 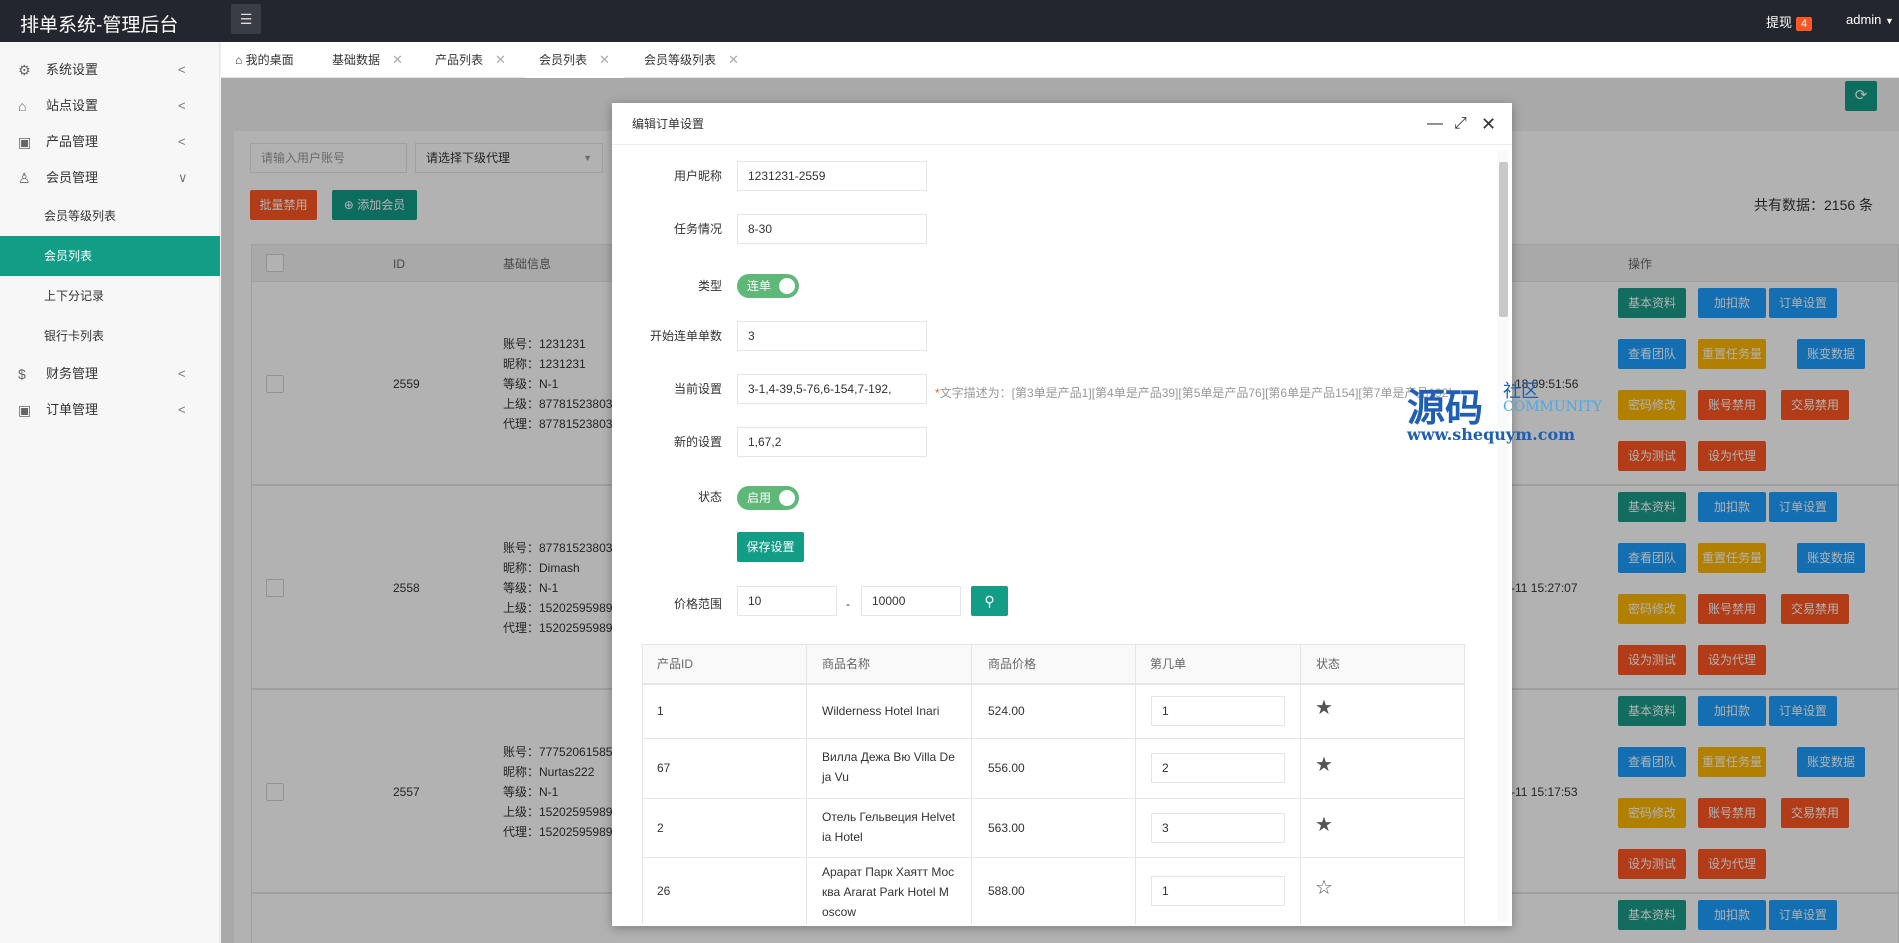 What do you see at coordinates (1012, 664) in the screenshot?
I see `th-product-price: 商品价格` at bounding box center [1012, 664].